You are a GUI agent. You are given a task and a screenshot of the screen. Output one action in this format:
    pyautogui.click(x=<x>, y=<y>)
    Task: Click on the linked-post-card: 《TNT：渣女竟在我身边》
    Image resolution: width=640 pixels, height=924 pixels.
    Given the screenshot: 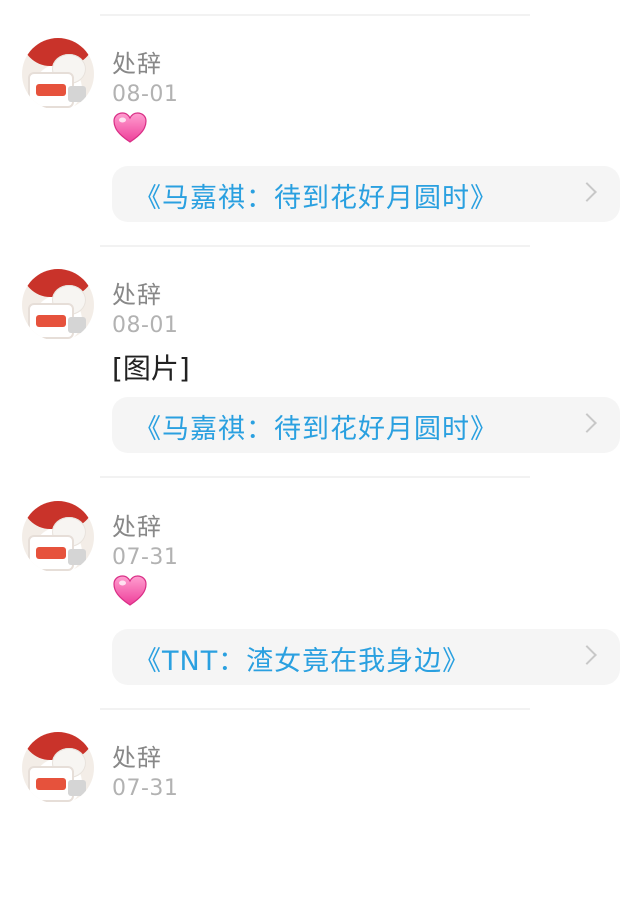 What is the action you would take?
    pyautogui.click(x=366, y=657)
    